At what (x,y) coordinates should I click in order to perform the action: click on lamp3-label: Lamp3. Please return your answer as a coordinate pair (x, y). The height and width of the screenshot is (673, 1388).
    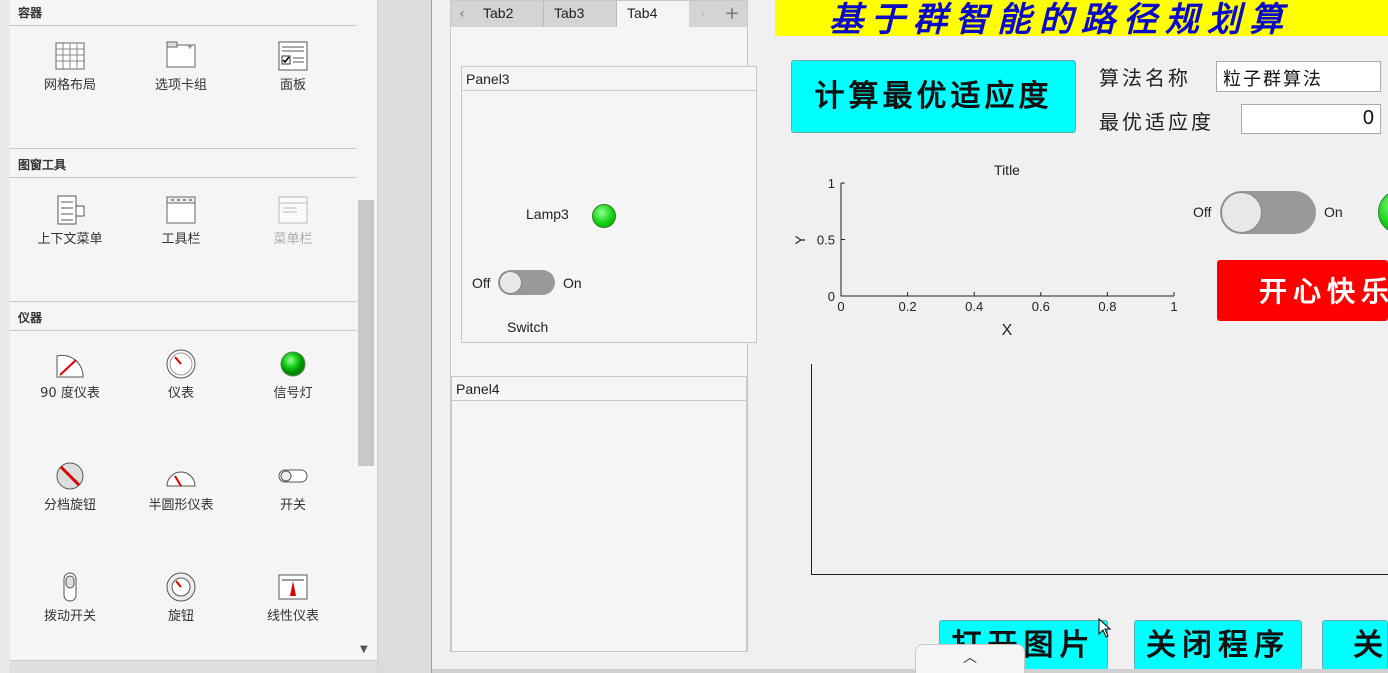
    Looking at the image, I should click on (547, 214).